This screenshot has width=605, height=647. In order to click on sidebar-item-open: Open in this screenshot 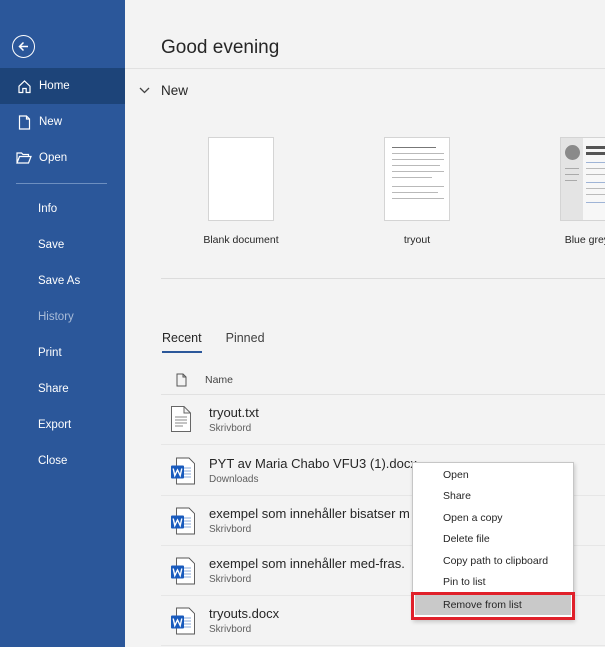, I will do `click(62, 158)`.